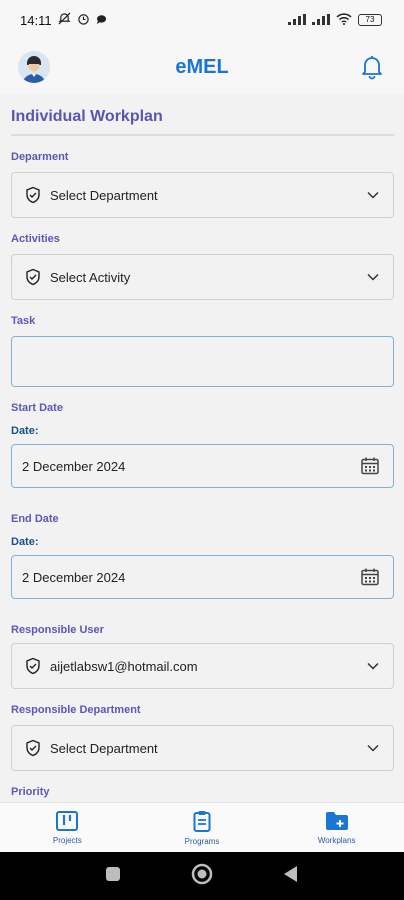 The image size is (404, 900). Describe the element at coordinates (83, 20) in the screenshot. I see `alarm-icon` at that location.